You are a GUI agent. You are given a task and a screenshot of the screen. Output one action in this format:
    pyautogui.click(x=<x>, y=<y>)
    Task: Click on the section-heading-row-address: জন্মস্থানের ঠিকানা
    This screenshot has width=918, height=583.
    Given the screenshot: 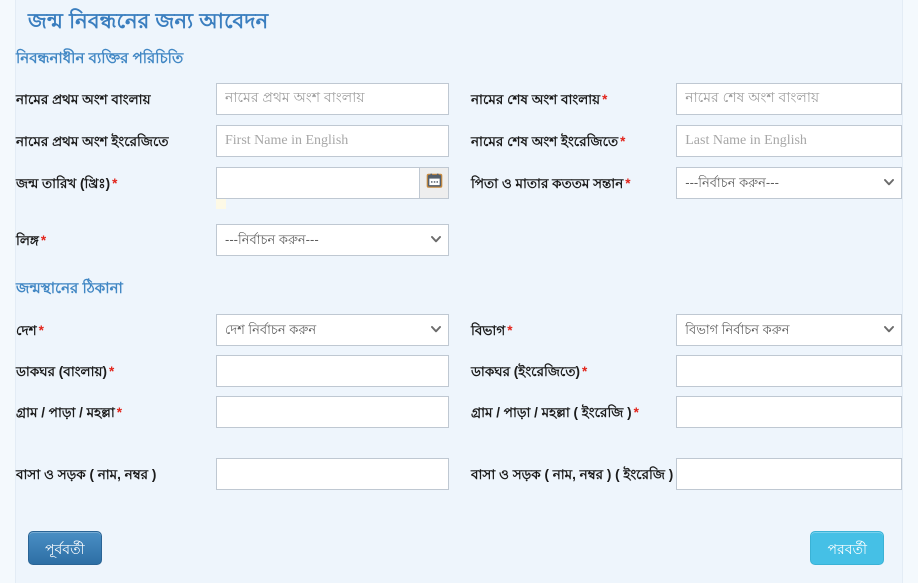 What is the action you would take?
    pyautogui.click(x=459, y=286)
    